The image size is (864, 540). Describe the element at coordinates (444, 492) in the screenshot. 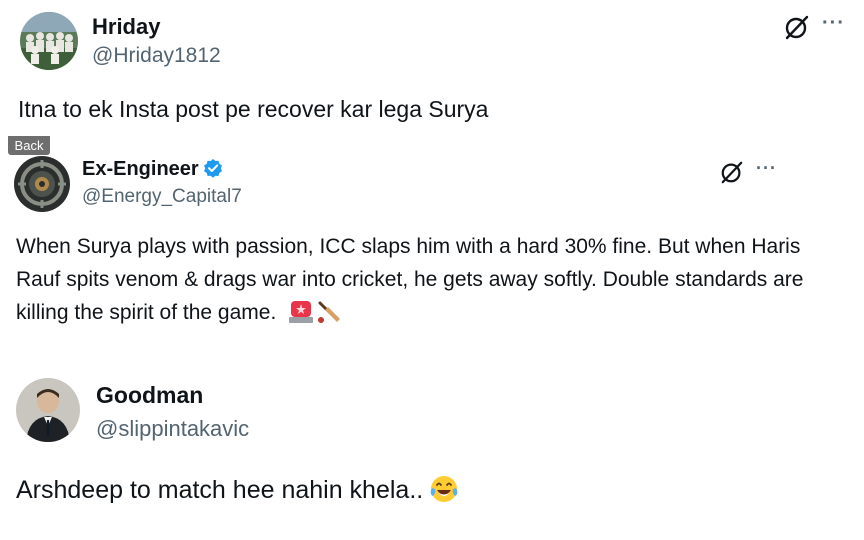

I see `laughing-tears-emoji` at that location.